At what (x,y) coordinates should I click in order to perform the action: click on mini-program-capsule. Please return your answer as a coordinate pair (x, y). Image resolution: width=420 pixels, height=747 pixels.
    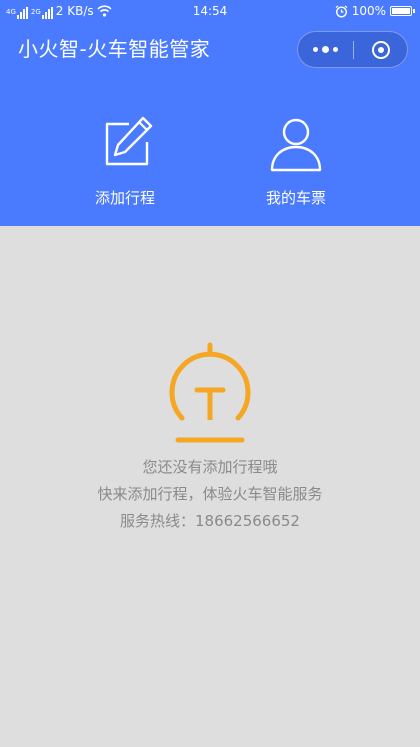
    Looking at the image, I should click on (352, 49).